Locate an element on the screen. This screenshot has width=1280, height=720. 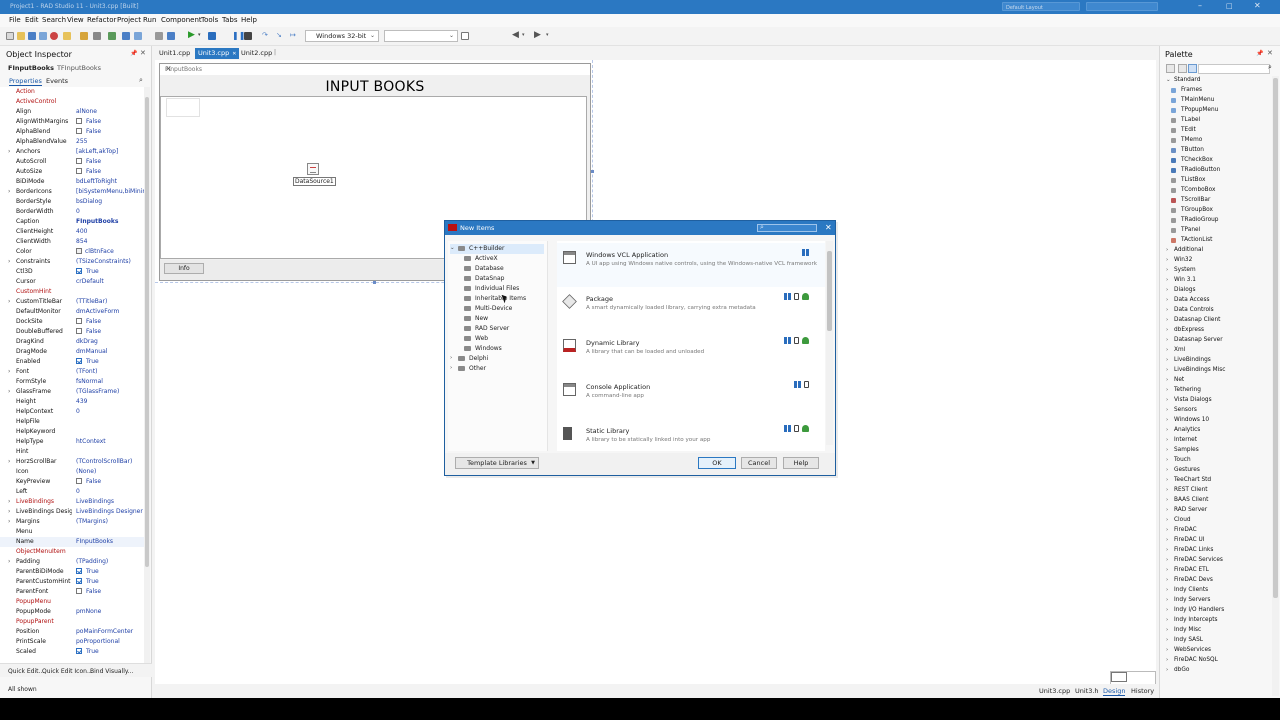
palette-category: › Xml is located at coordinates (1216, 351).